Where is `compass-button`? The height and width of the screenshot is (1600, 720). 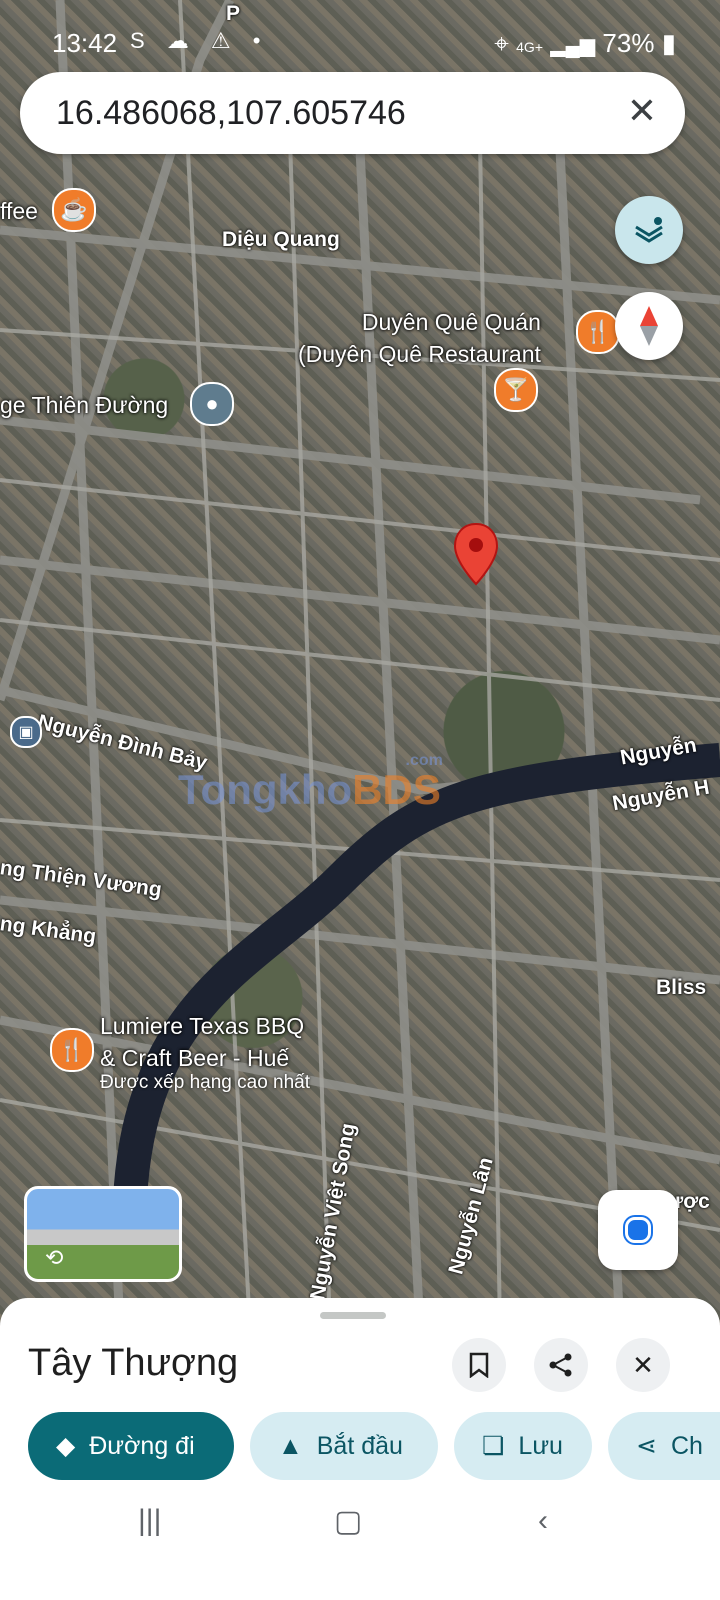
compass-button is located at coordinates (649, 326).